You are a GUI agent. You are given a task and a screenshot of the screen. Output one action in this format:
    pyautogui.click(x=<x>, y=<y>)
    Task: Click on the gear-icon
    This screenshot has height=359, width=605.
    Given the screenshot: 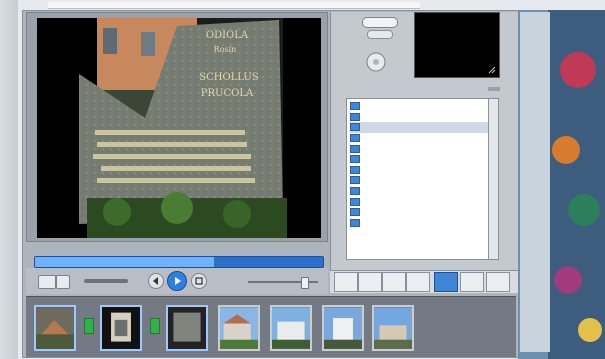 What is the action you would take?
    pyautogui.click(x=376, y=62)
    